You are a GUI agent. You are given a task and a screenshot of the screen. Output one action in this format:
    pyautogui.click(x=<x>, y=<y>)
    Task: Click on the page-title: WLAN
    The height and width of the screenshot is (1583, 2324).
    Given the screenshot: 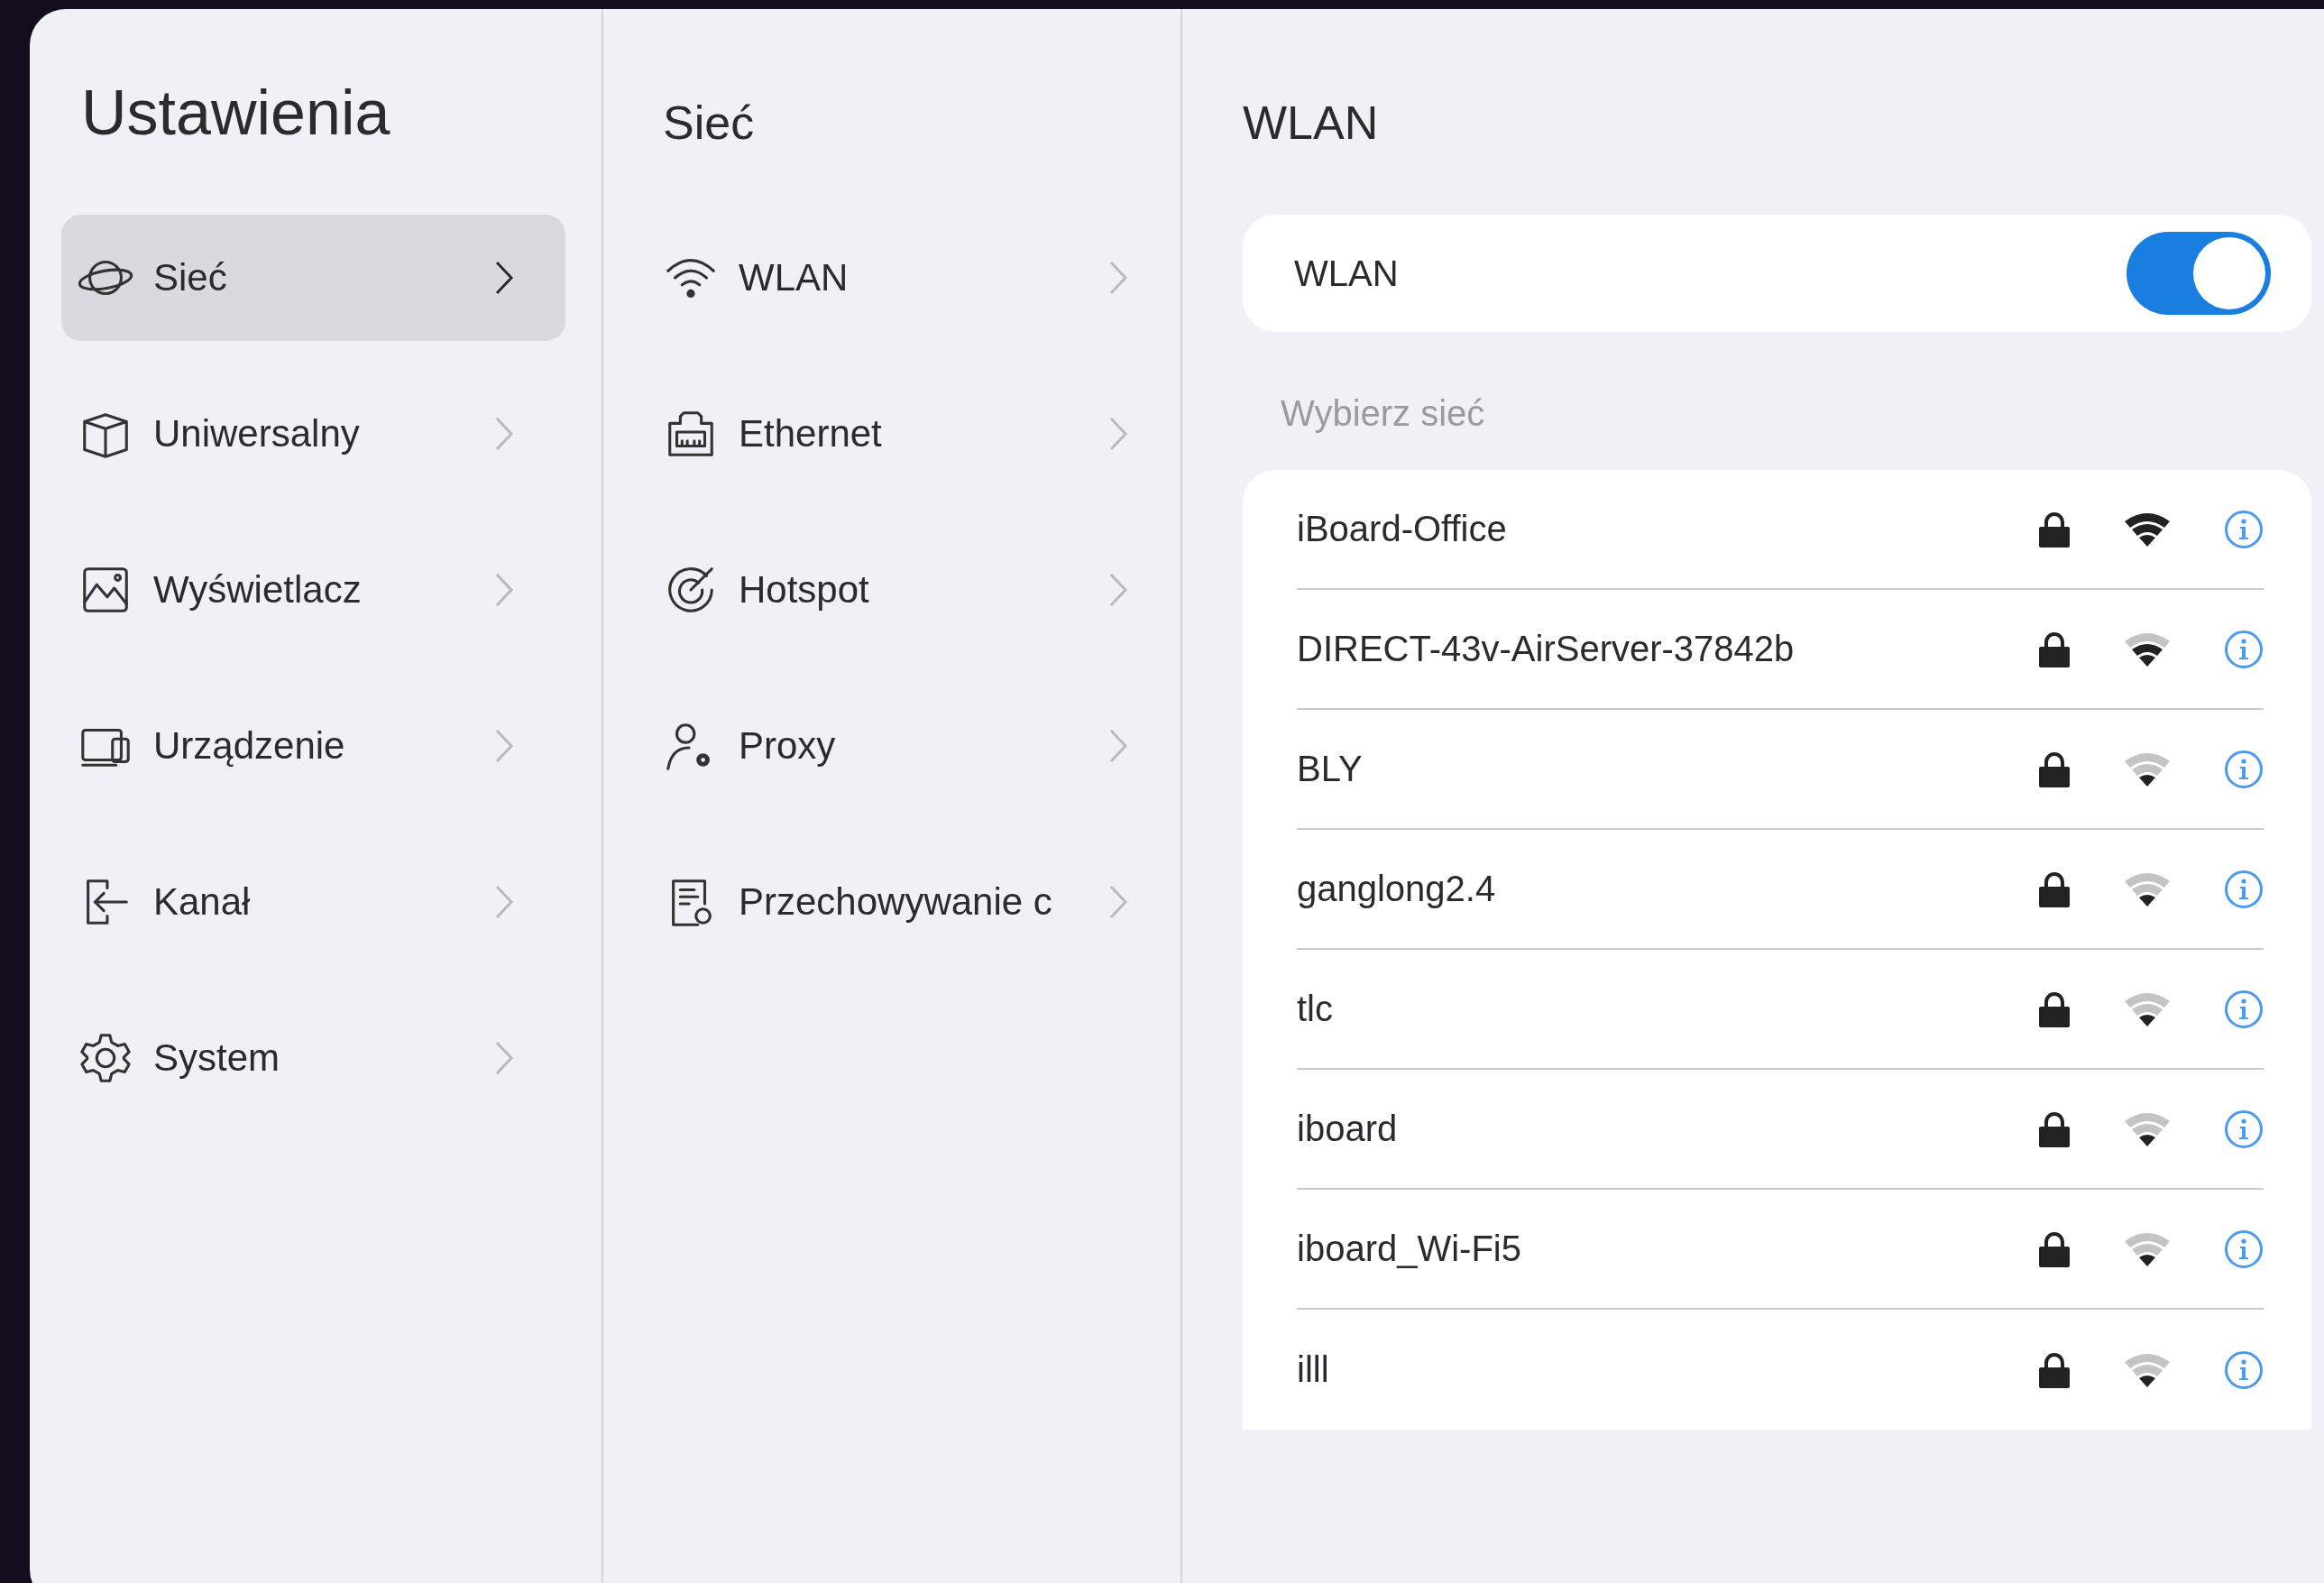 What is the action you would take?
    pyautogui.click(x=1311, y=123)
    